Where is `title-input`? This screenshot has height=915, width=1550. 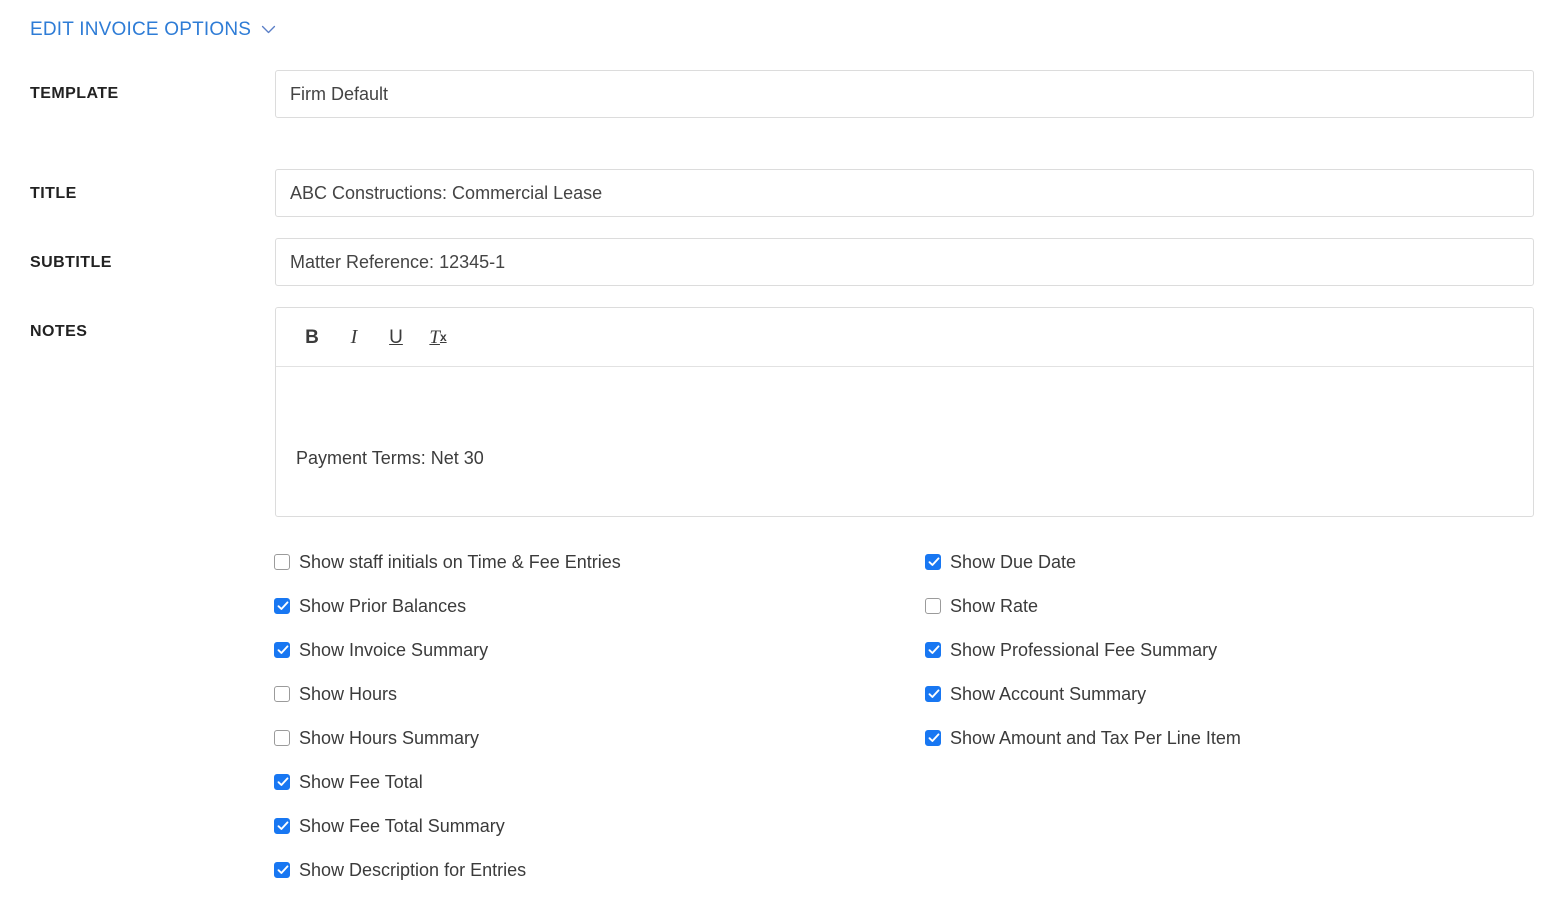 title-input is located at coordinates (904, 193).